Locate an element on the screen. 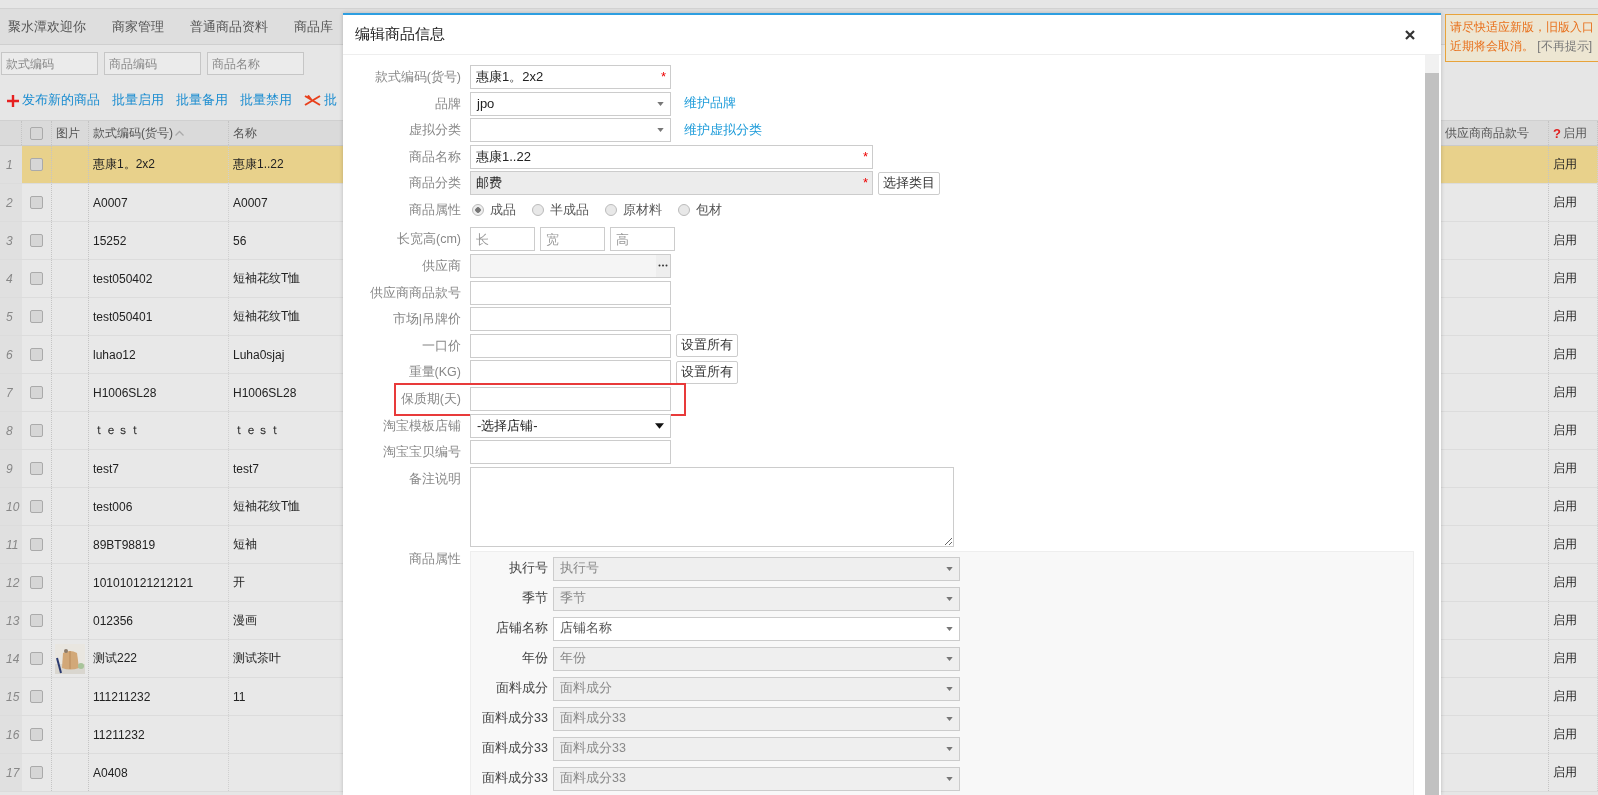  row-number: 10 is located at coordinates (11, 506).